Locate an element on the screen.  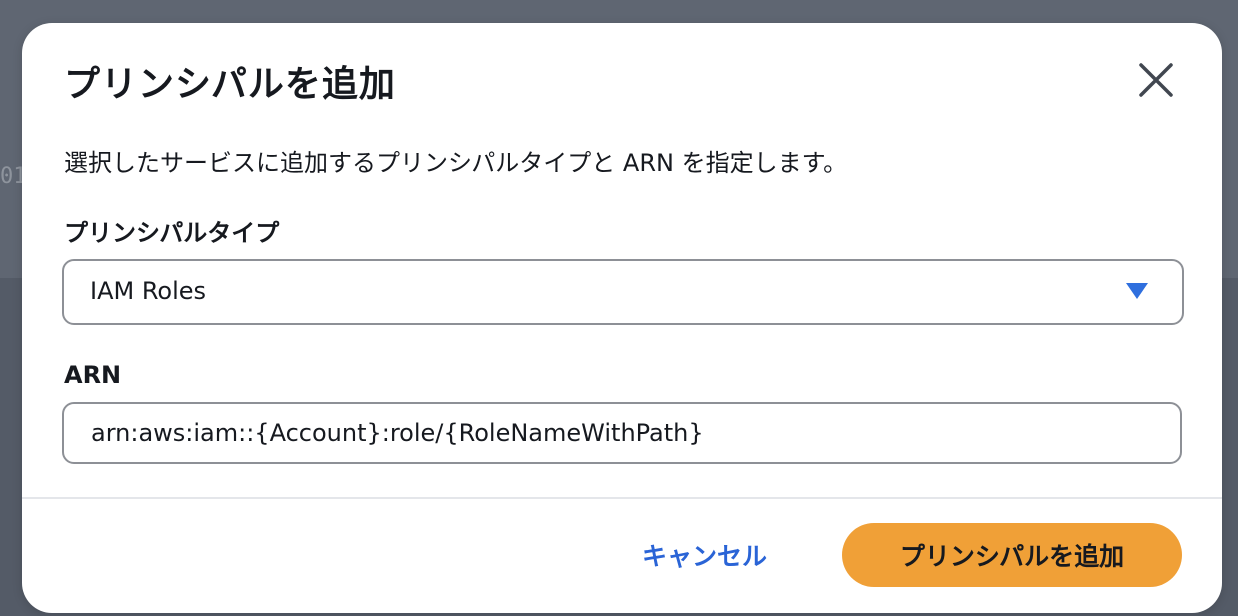
close-button is located at coordinates (1156, 80).